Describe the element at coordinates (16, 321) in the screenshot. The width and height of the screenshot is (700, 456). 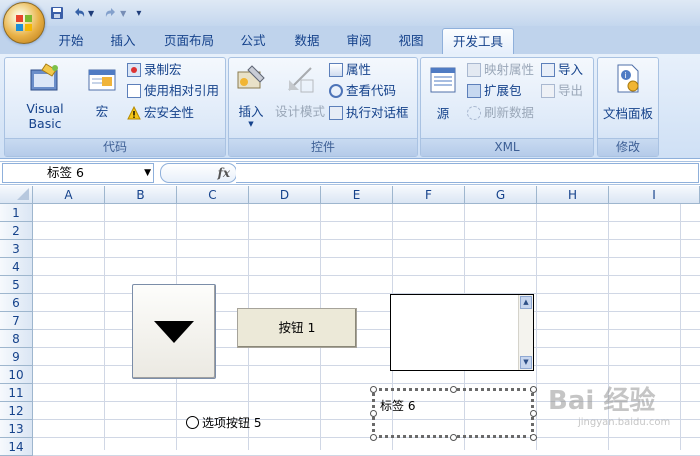
I see `row-header-7: 7` at that location.